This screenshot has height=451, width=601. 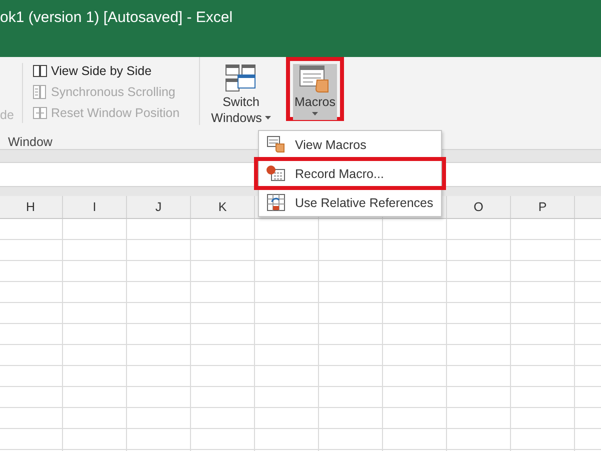 What do you see at coordinates (223, 207) in the screenshot?
I see `column-header: K` at bounding box center [223, 207].